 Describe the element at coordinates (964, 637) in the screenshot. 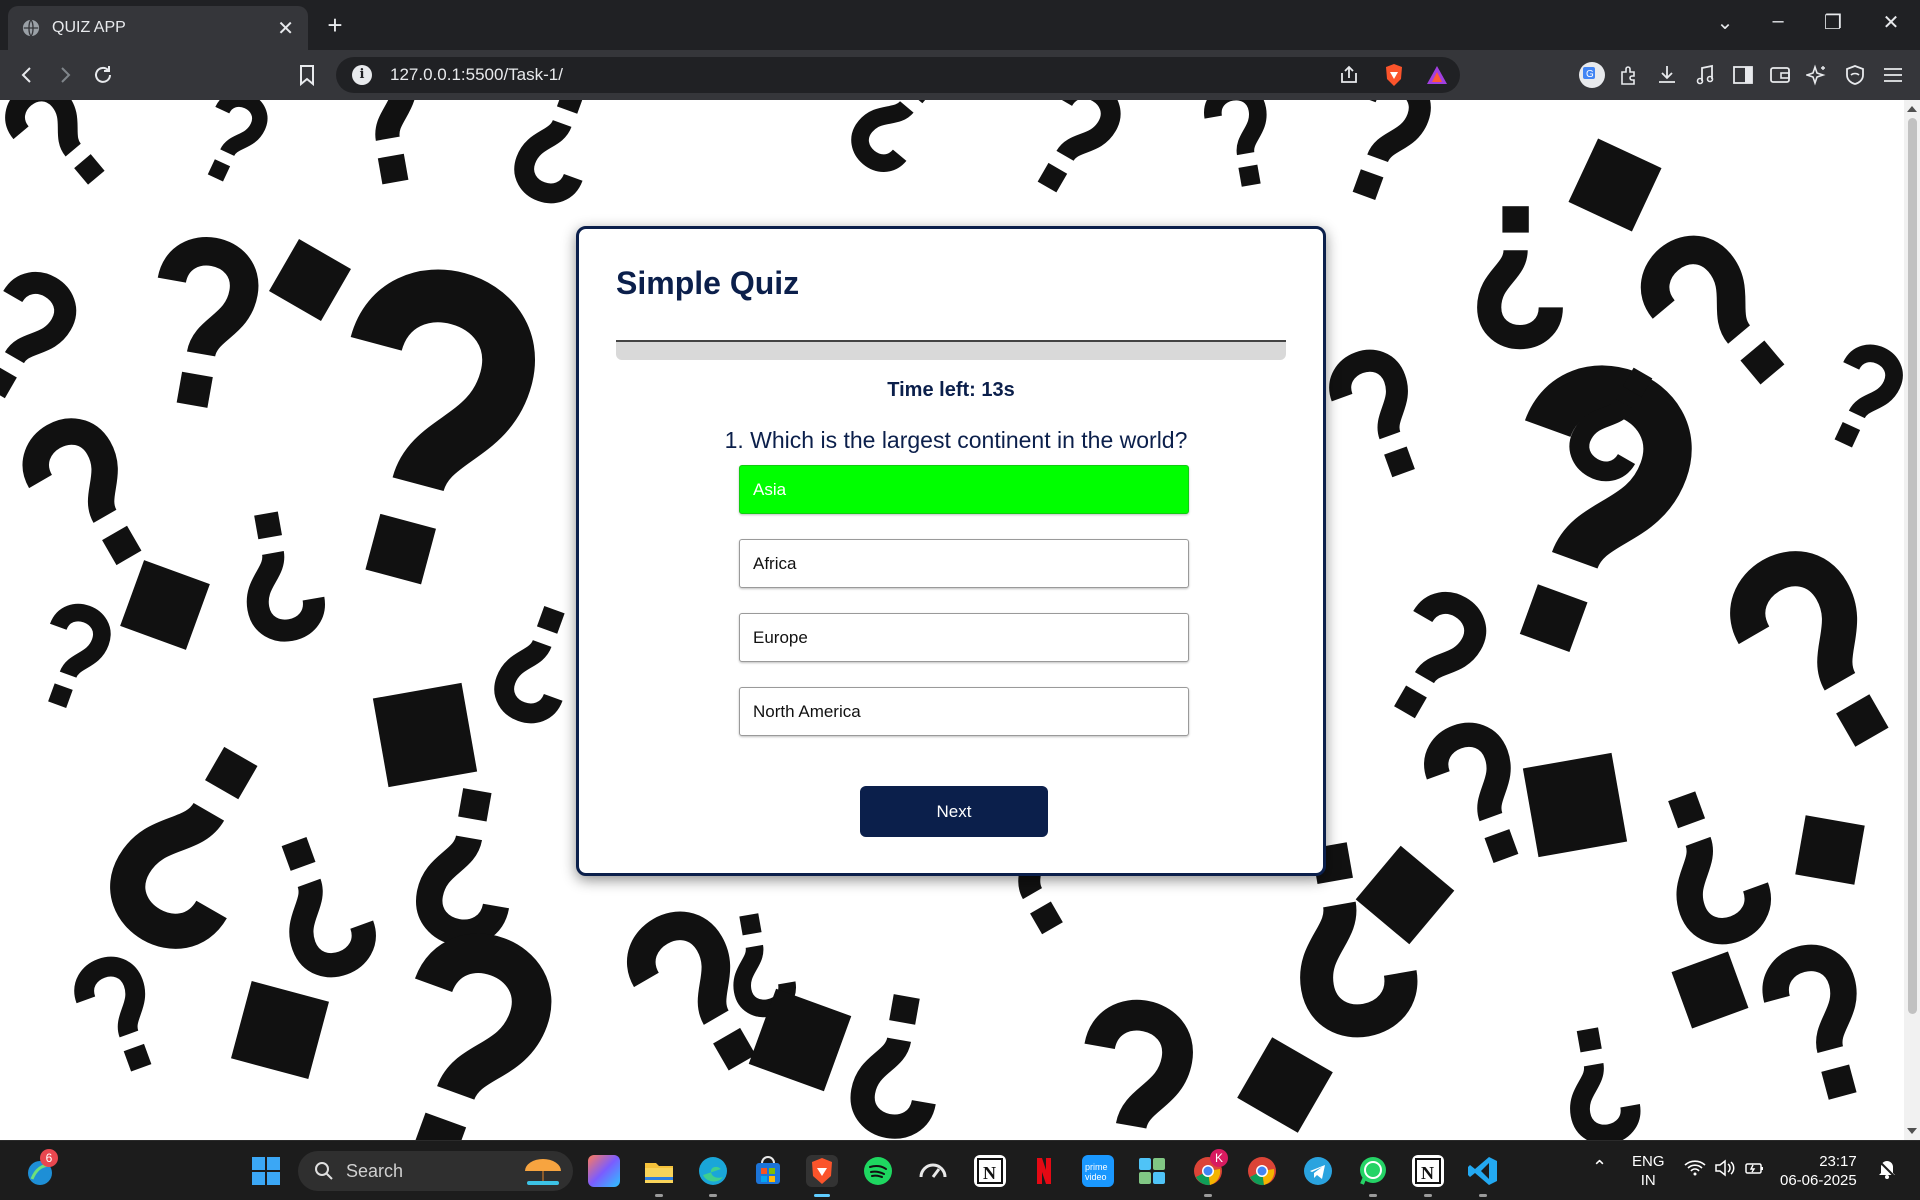

I see `answer-option-europe: Europe` at that location.